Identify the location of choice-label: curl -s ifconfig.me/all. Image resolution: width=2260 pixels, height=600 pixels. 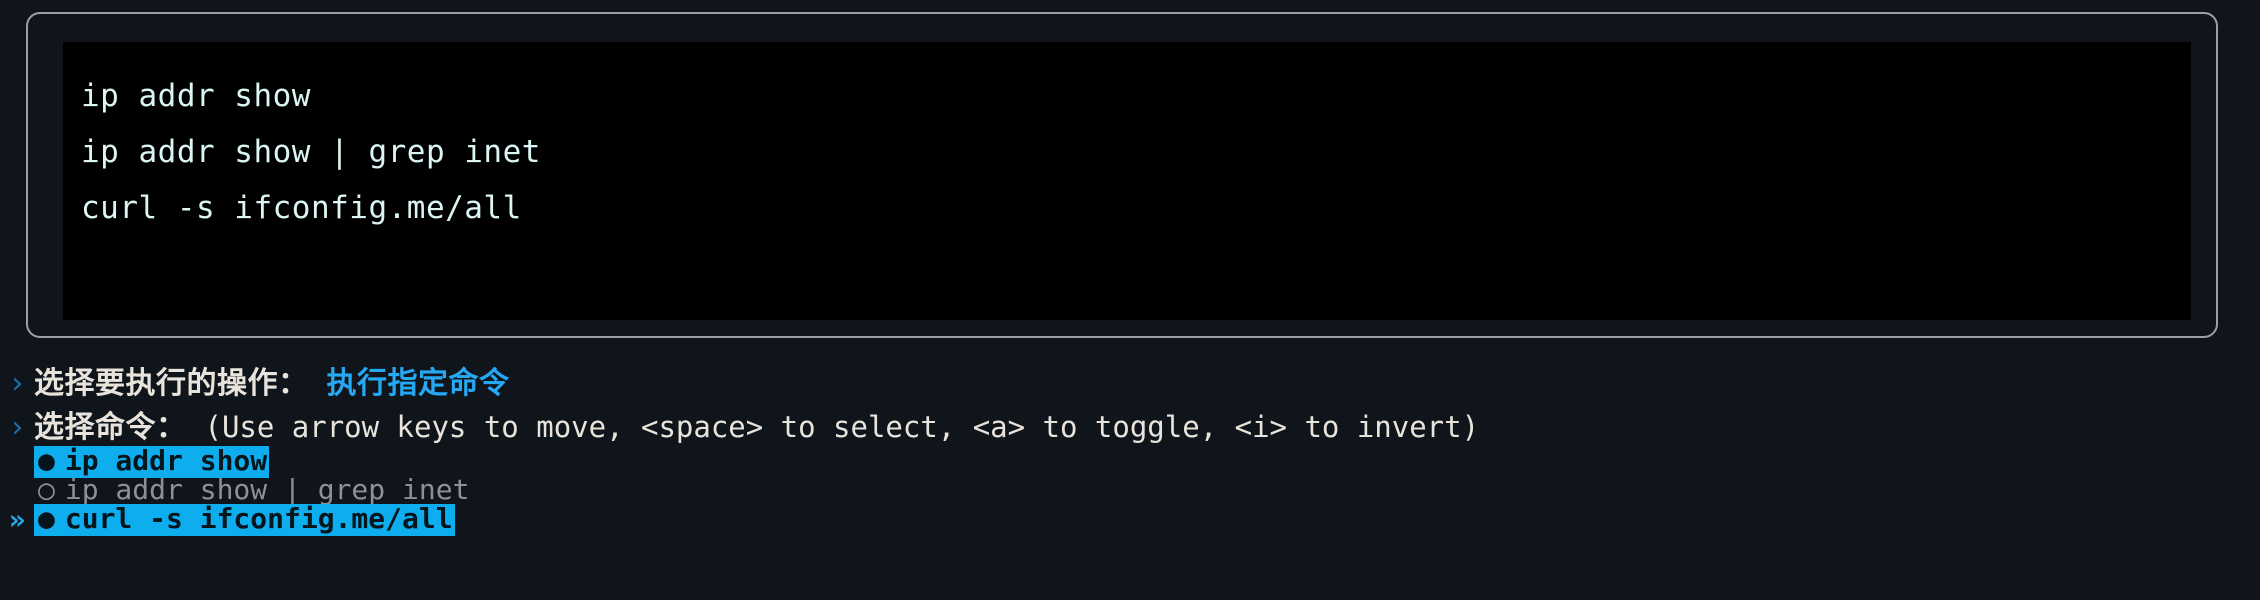
(258, 518).